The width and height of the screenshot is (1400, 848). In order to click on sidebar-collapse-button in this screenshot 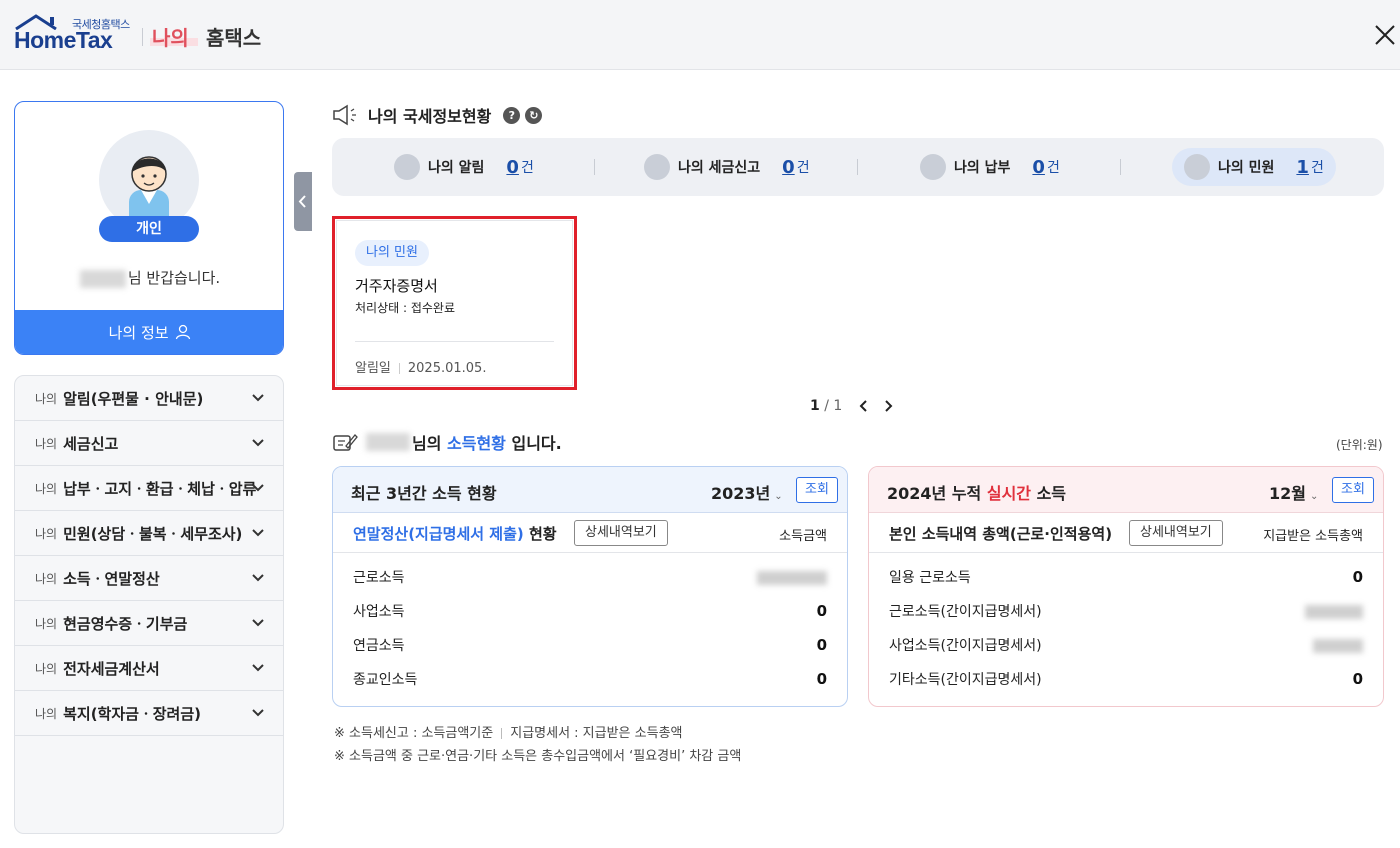, I will do `click(303, 201)`.